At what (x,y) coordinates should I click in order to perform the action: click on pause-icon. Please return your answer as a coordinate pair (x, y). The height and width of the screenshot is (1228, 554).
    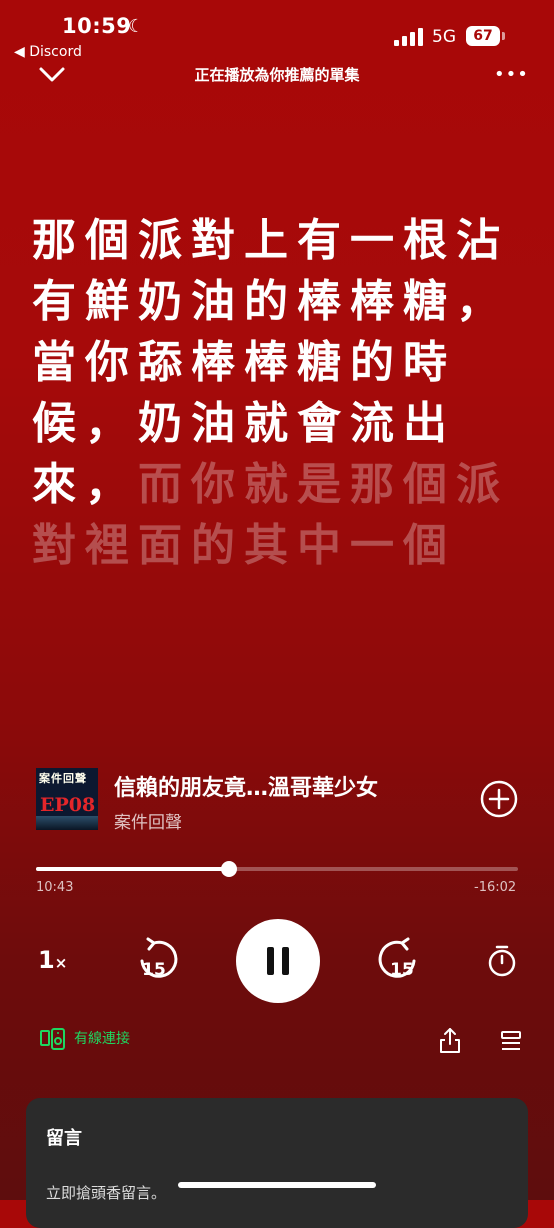
    Looking at the image, I should click on (278, 961).